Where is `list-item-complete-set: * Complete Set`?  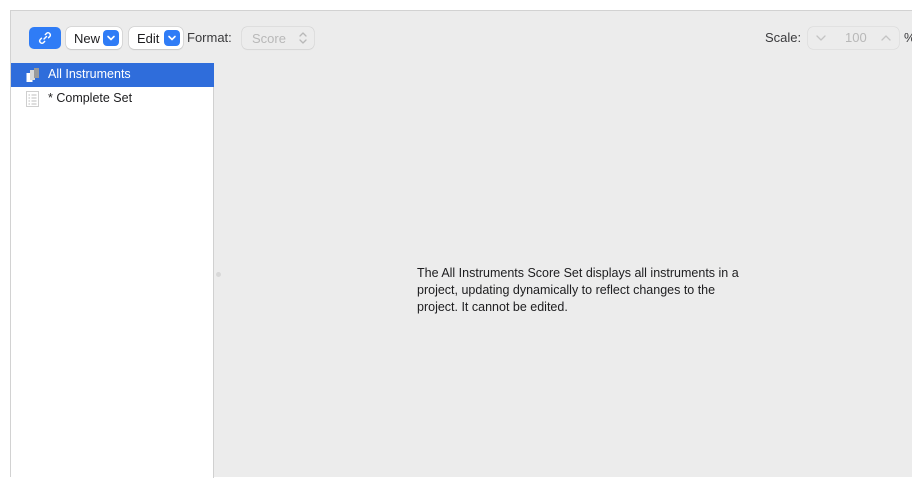
list-item-complete-set: * Complete Set is located at coordinates (112, 99).